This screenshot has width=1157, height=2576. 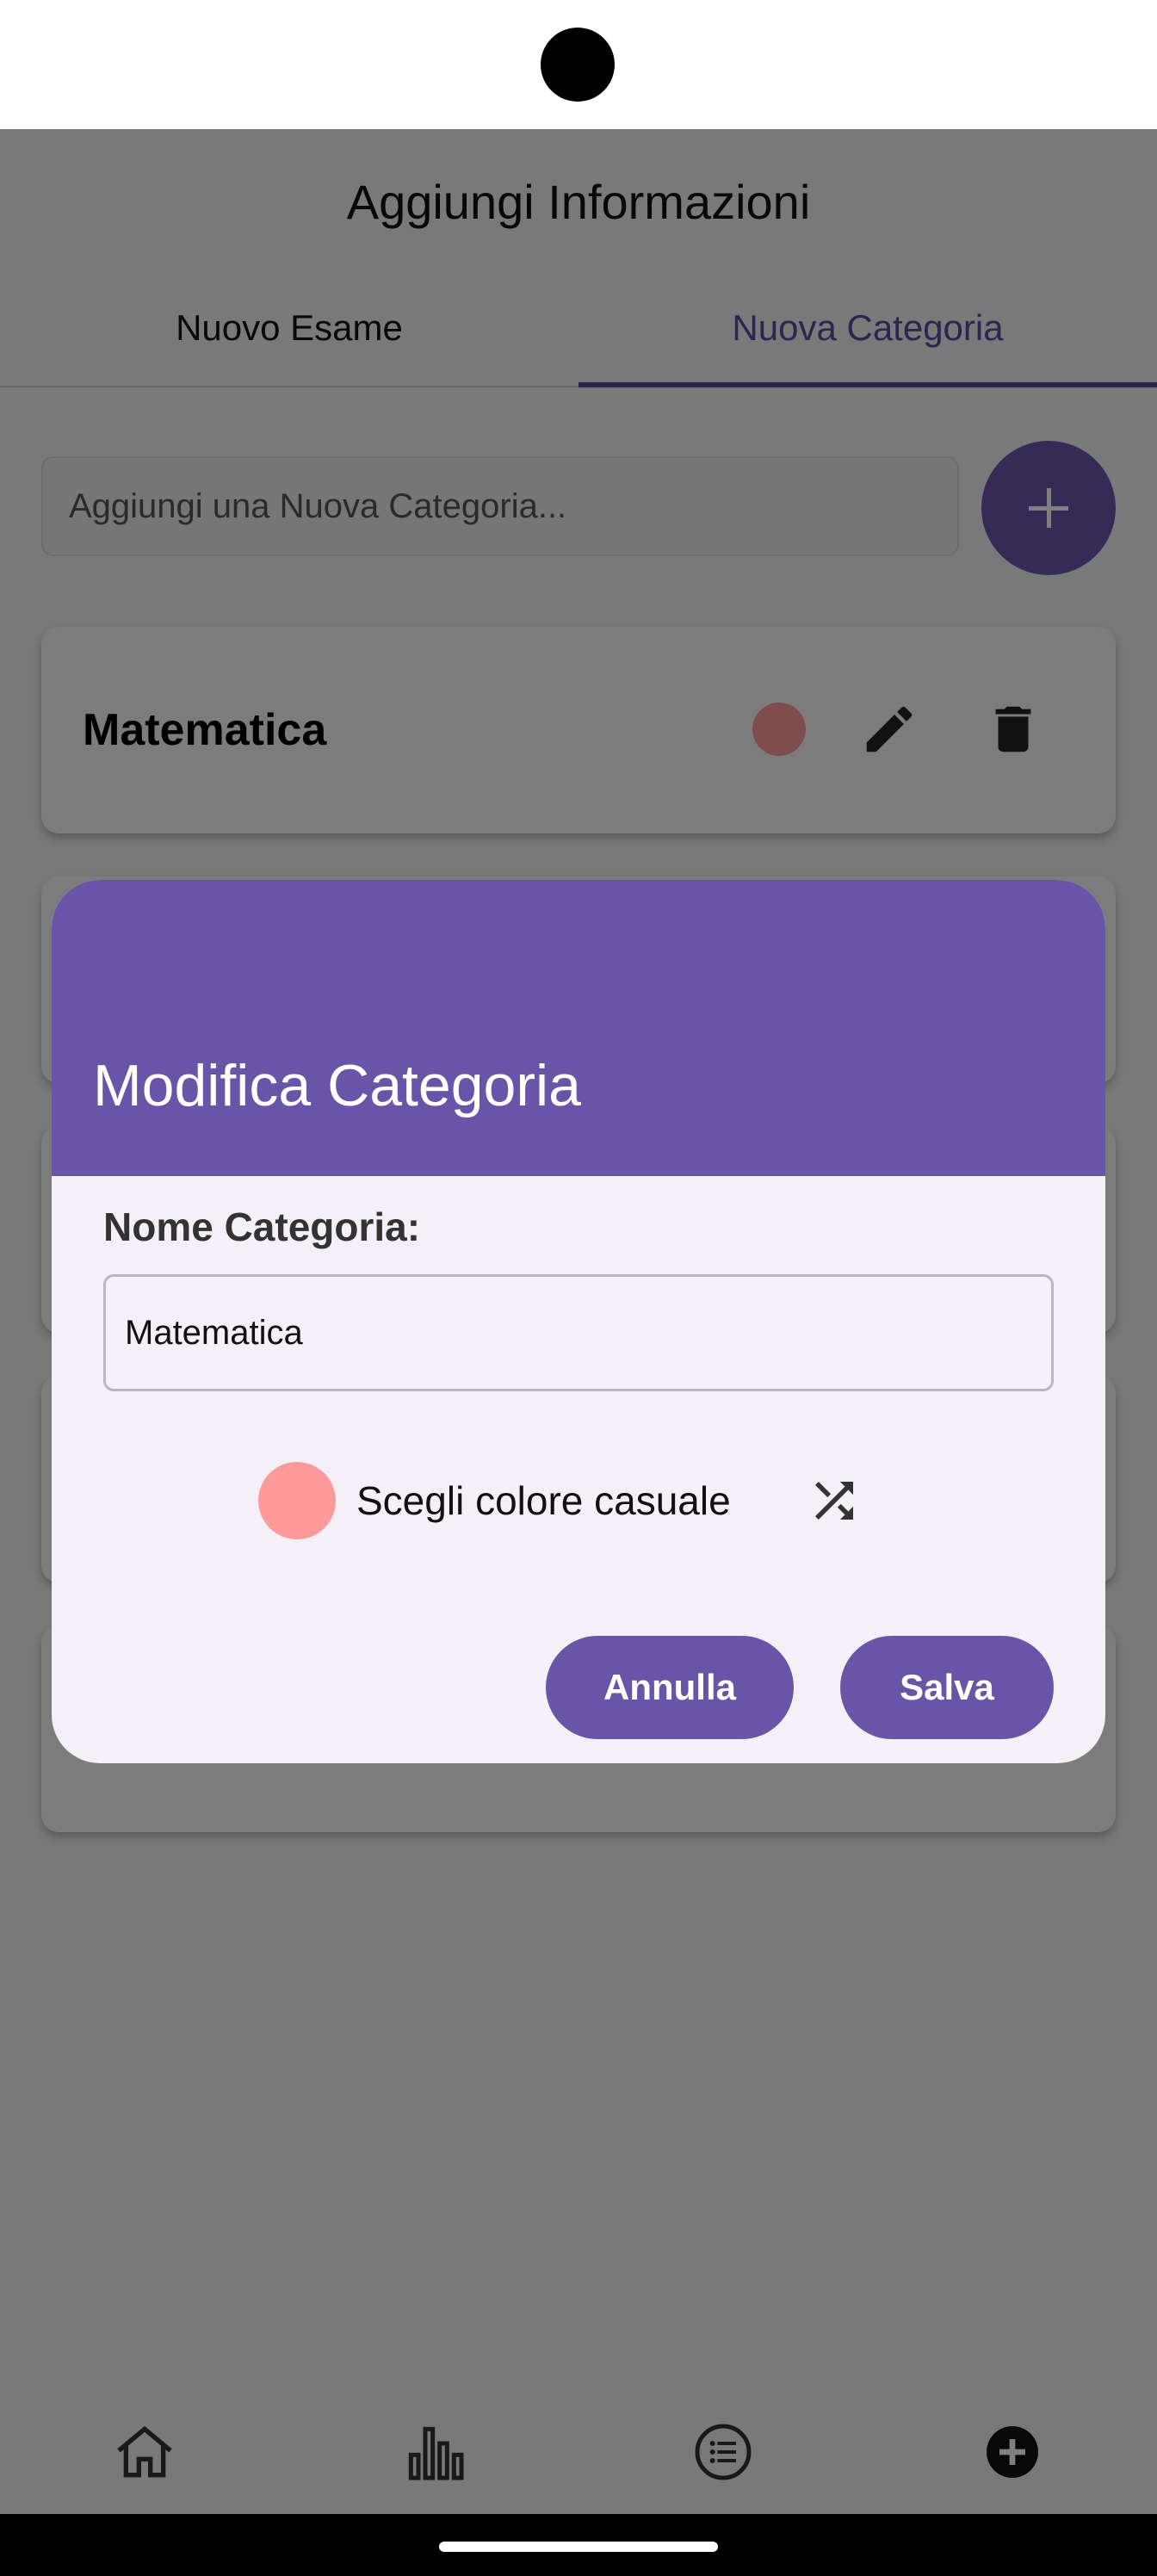 I want to click on selected-color-swatch, so click(x=297, y=1501).